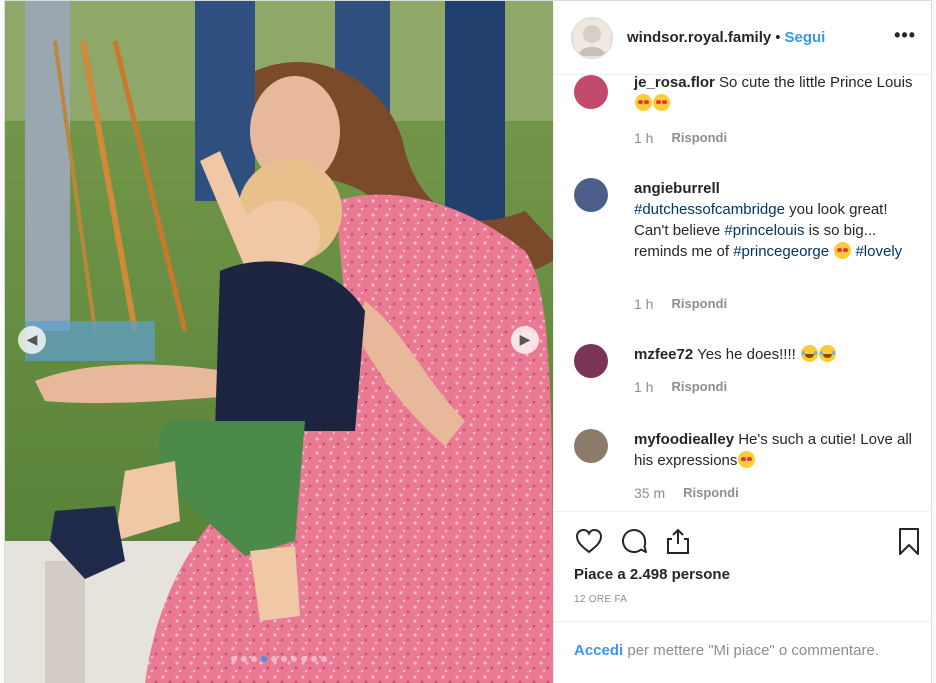 Image resolution: width=936 pixels, height=683 pixels. I want to click on comment-username: angieburrell, so click(779, 188).